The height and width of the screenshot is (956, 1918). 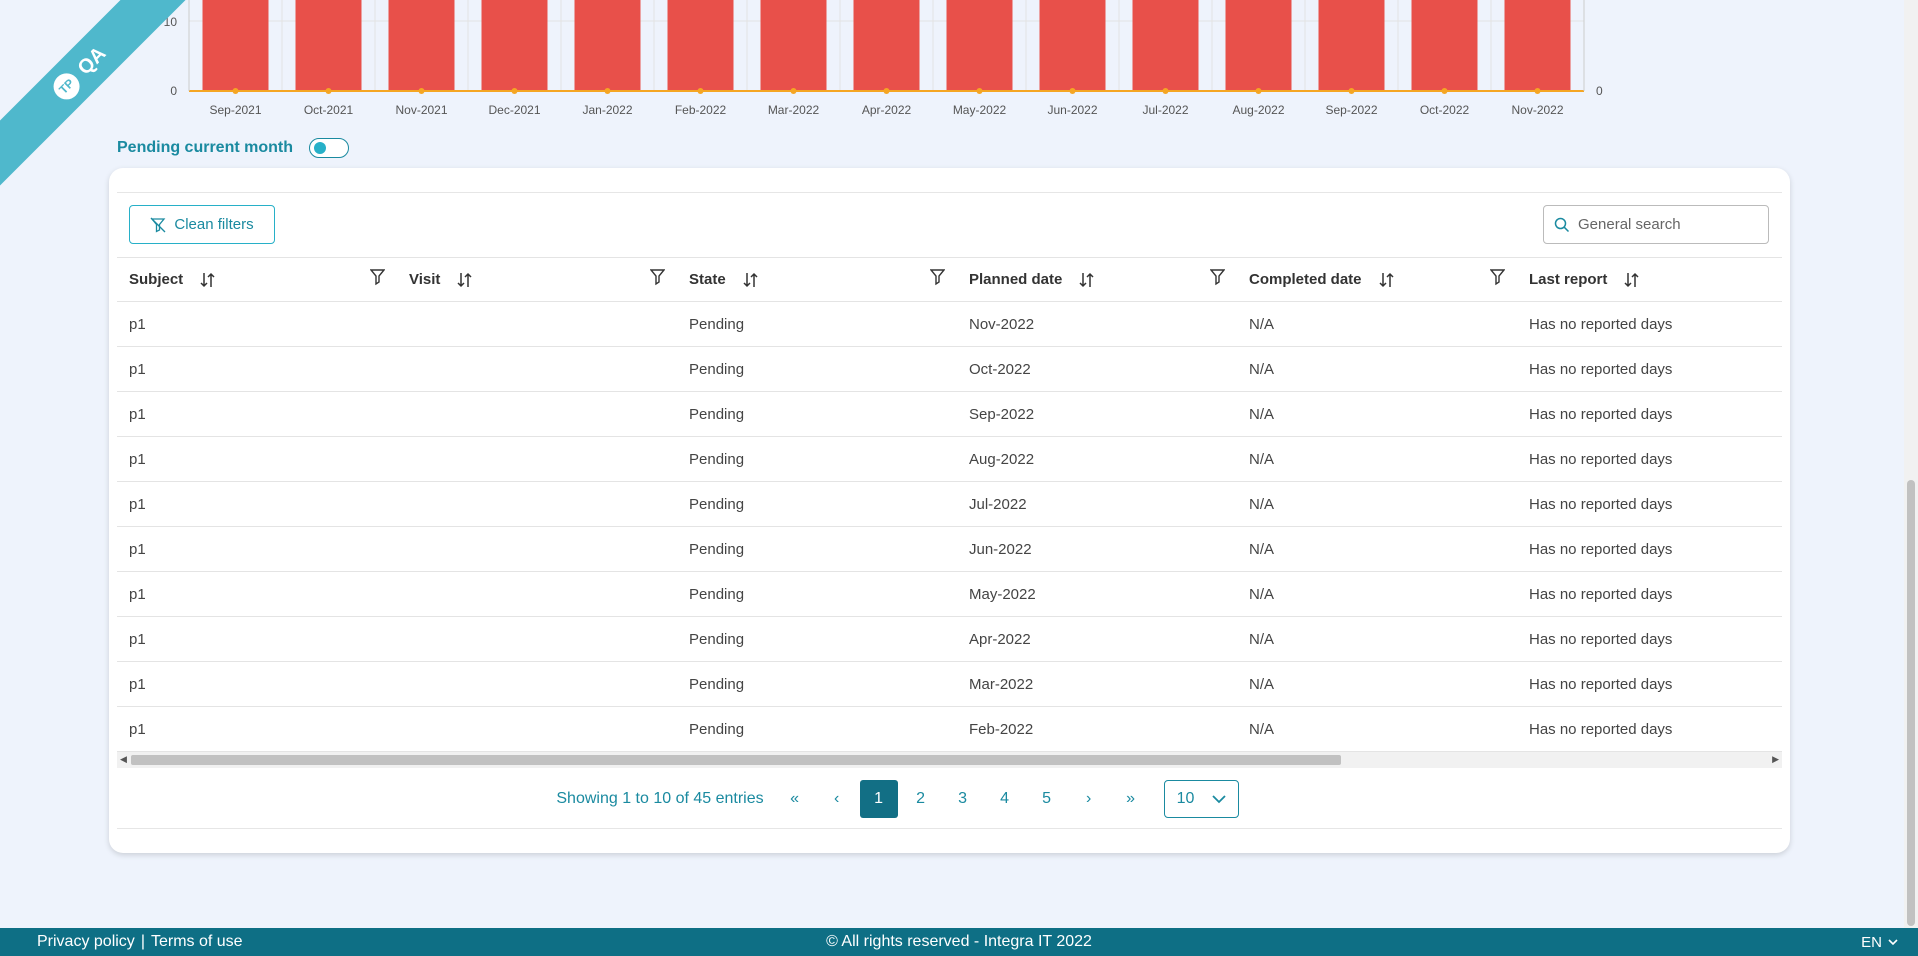 I want to click on scroll-right-icon: ▶, so click(x=1775, y=760).